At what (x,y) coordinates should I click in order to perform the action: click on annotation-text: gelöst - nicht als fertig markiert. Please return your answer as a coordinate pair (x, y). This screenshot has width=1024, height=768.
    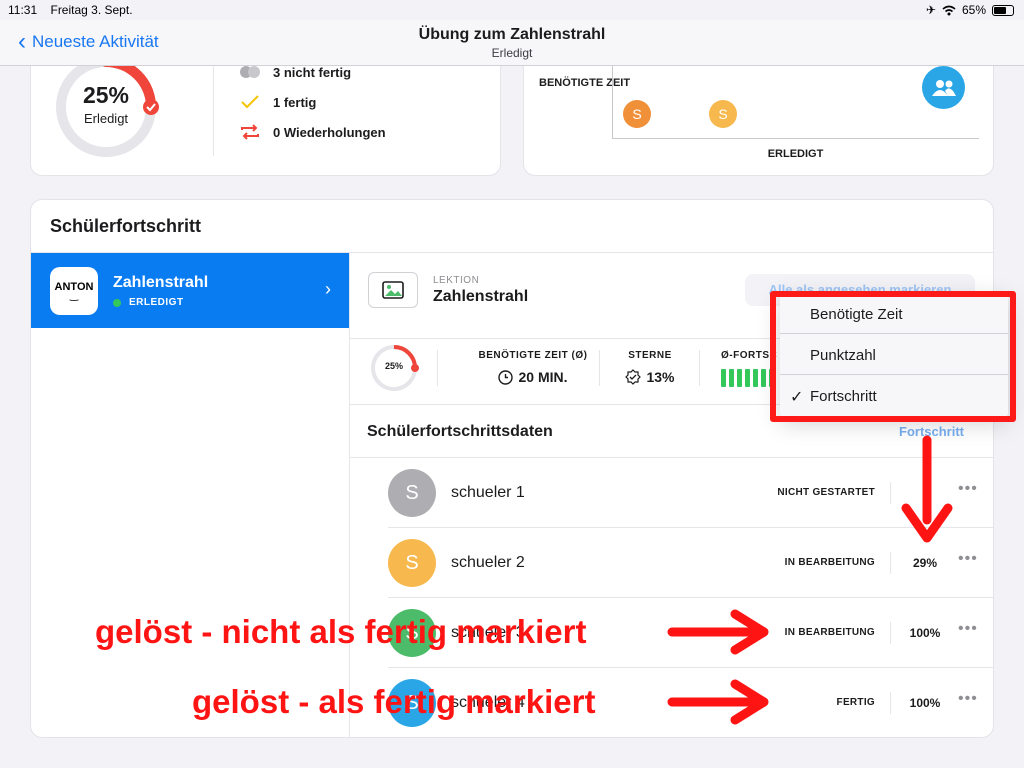
    Looking at the image, I should click on (341, 631).